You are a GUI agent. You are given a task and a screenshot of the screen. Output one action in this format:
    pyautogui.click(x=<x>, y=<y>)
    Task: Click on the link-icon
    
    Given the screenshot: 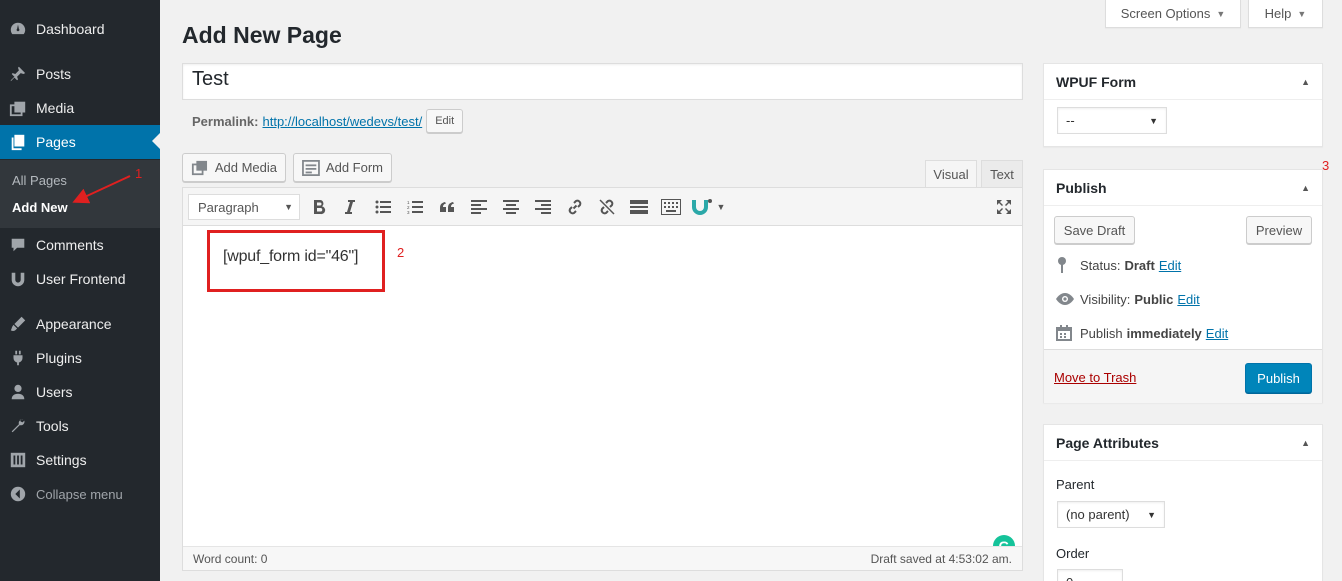 What is the action you would take?
    pyautogui.click(x=575, y=207)
    